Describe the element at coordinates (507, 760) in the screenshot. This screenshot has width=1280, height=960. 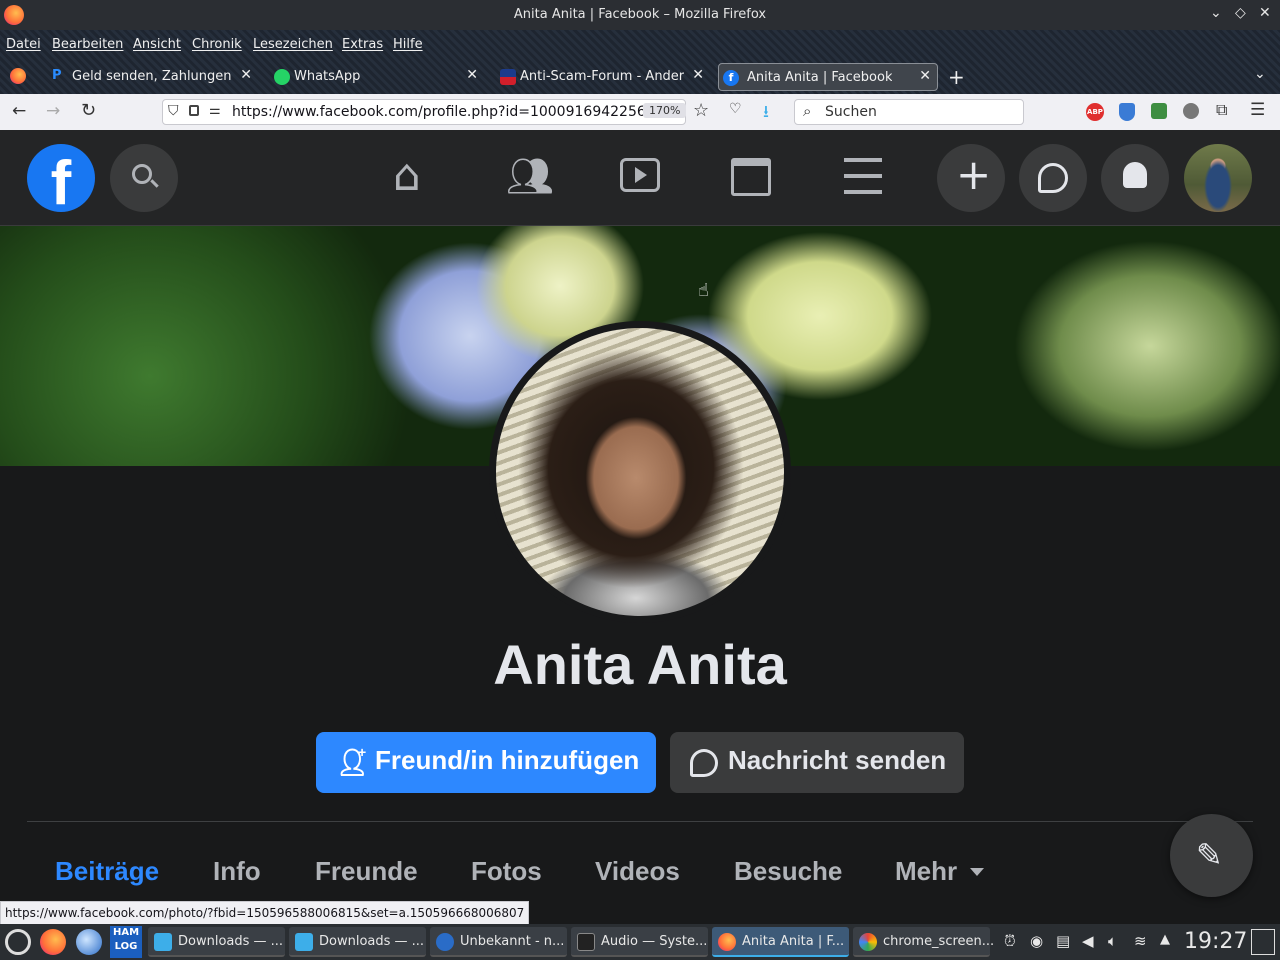
I see `add-friend-label: Freund/in hinzufügen` at that location.